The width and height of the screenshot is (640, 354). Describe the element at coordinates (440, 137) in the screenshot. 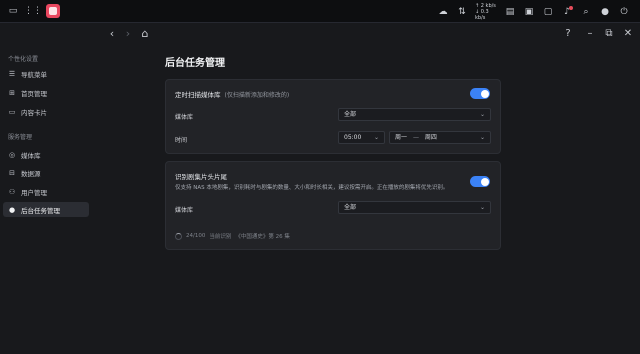

I see `scan-days-select: 周一 — 周四 ⌄` at that location.